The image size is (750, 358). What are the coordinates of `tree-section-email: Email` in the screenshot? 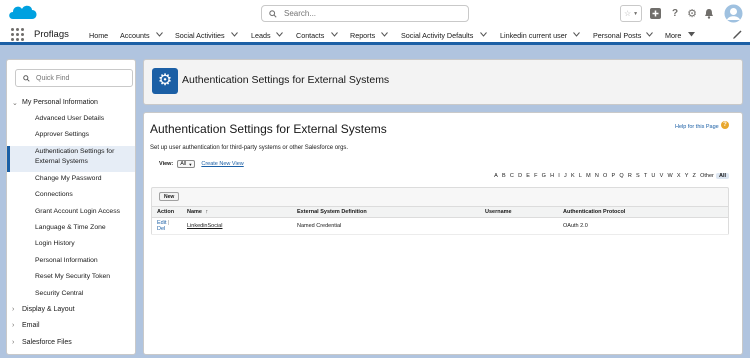 It's located at (31, 325).